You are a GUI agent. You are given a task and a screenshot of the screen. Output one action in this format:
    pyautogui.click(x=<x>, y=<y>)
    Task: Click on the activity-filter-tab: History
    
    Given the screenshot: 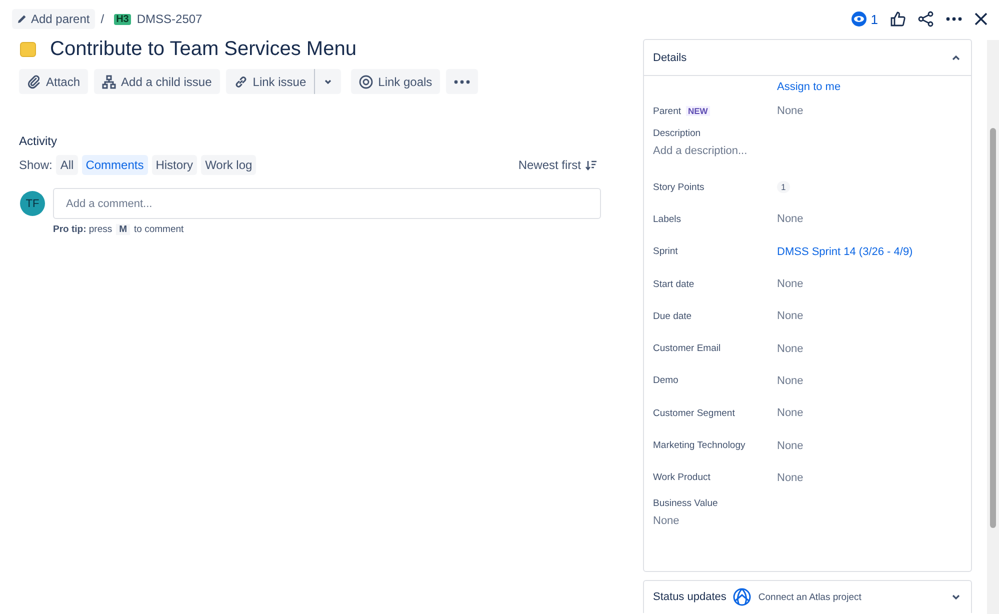 What is the action you would take?
    pyautogui.click(x=175, y=165)
    